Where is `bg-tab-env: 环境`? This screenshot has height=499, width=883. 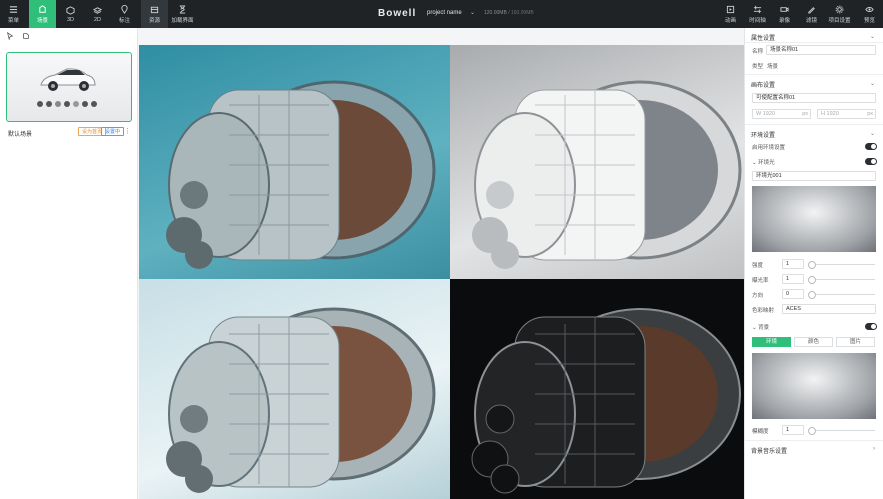 bg-tab-env: 环境 is located at coordinates (771, 342).